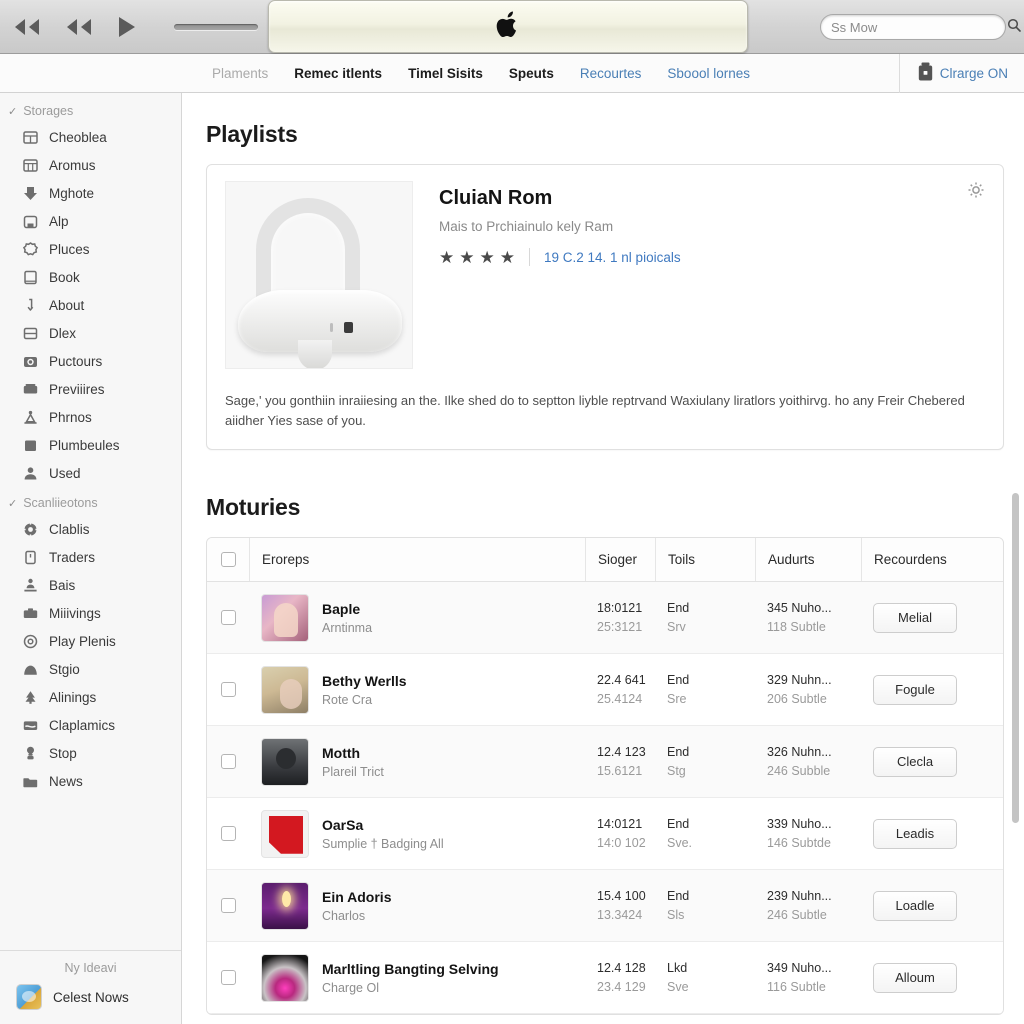  I want to click on briefcase-icon, so click(30, 613).